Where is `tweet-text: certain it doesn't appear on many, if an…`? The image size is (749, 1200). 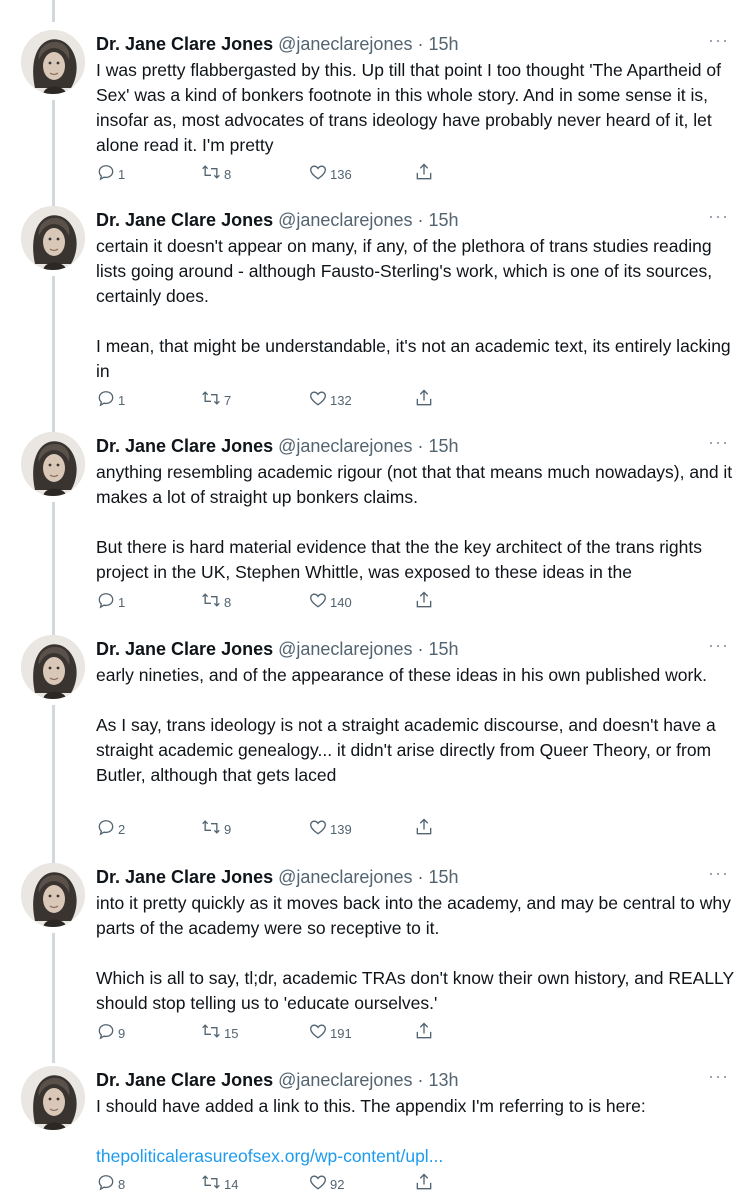 tweet-text: certain it doesn't appear on many, if an… is located at coordinates (416, 309).